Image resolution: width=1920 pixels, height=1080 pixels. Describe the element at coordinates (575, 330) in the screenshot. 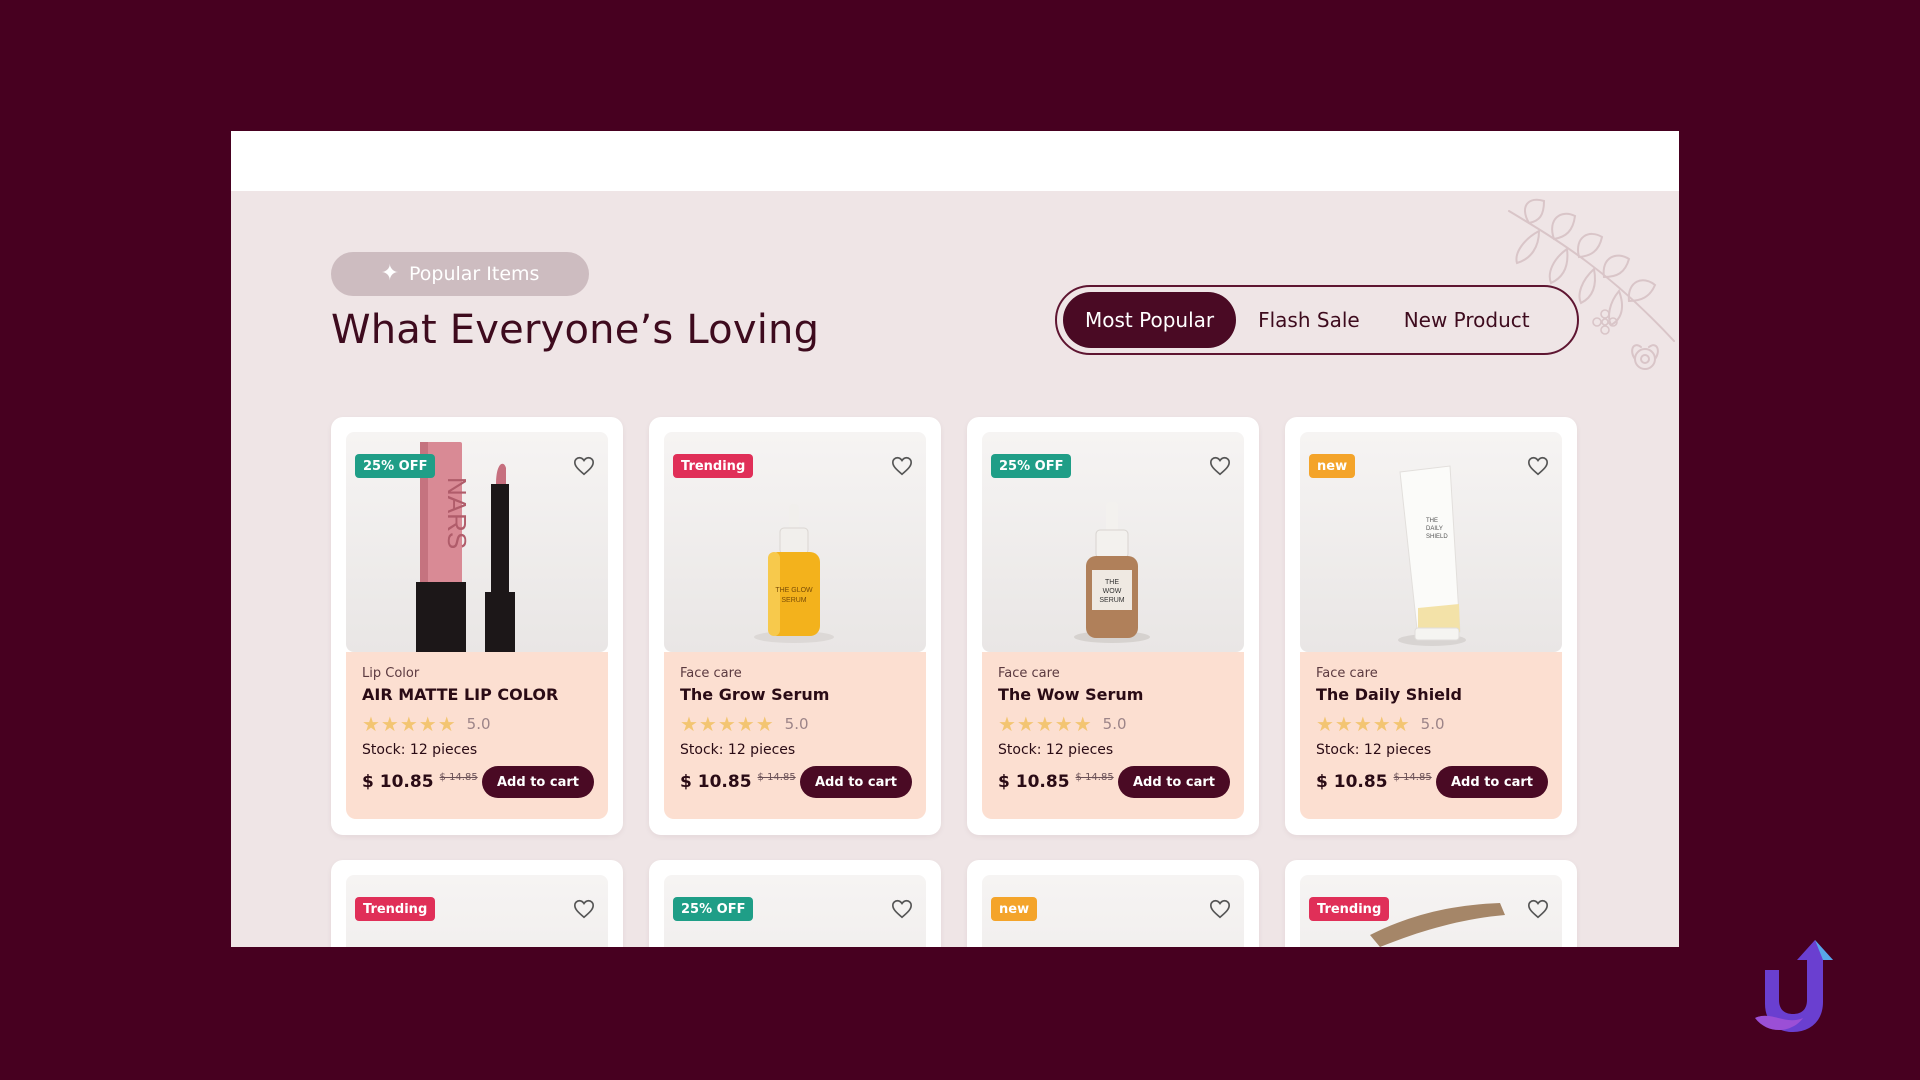

I see `section-title: What Everyone’s Loving` at that location.